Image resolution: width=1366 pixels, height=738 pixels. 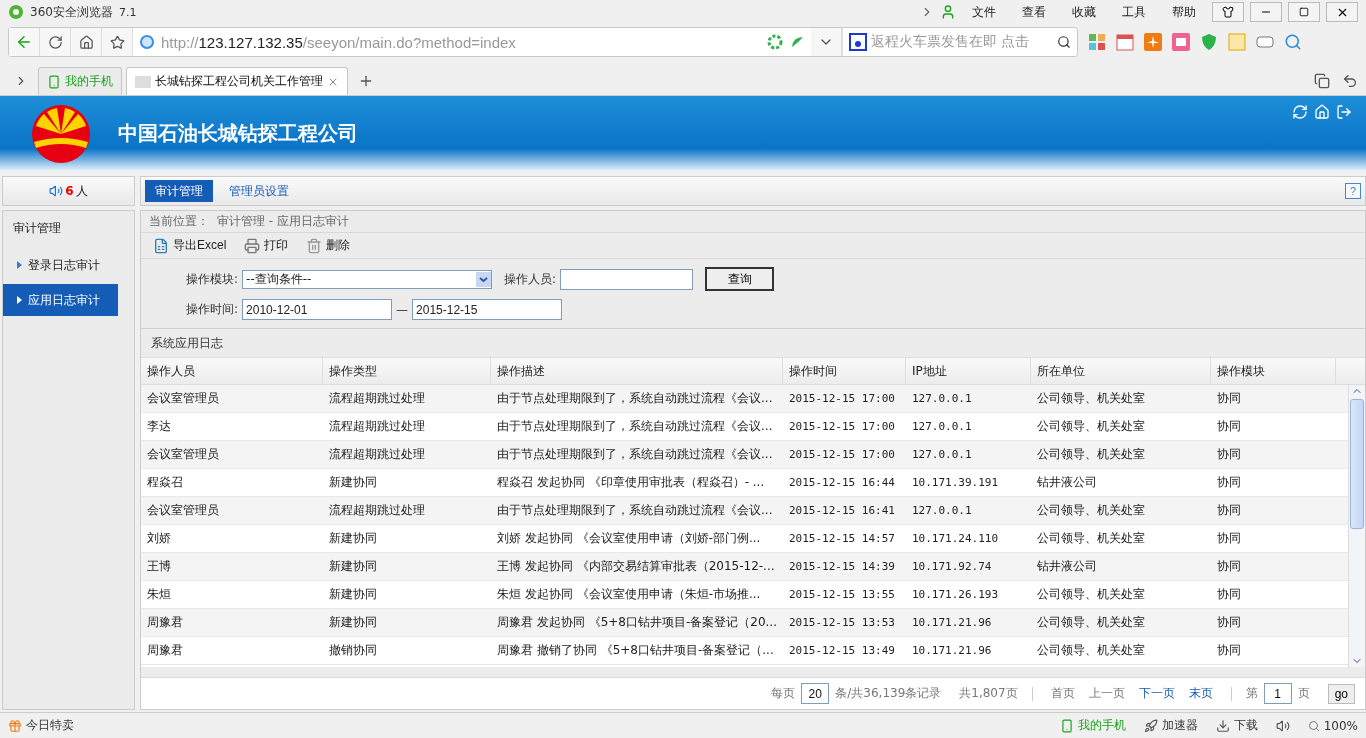 What do you see at coordinates (952, 623) in the screenshot?
I see `table-cell-text: 10.171.21.96` at bounding box center [952, 623].